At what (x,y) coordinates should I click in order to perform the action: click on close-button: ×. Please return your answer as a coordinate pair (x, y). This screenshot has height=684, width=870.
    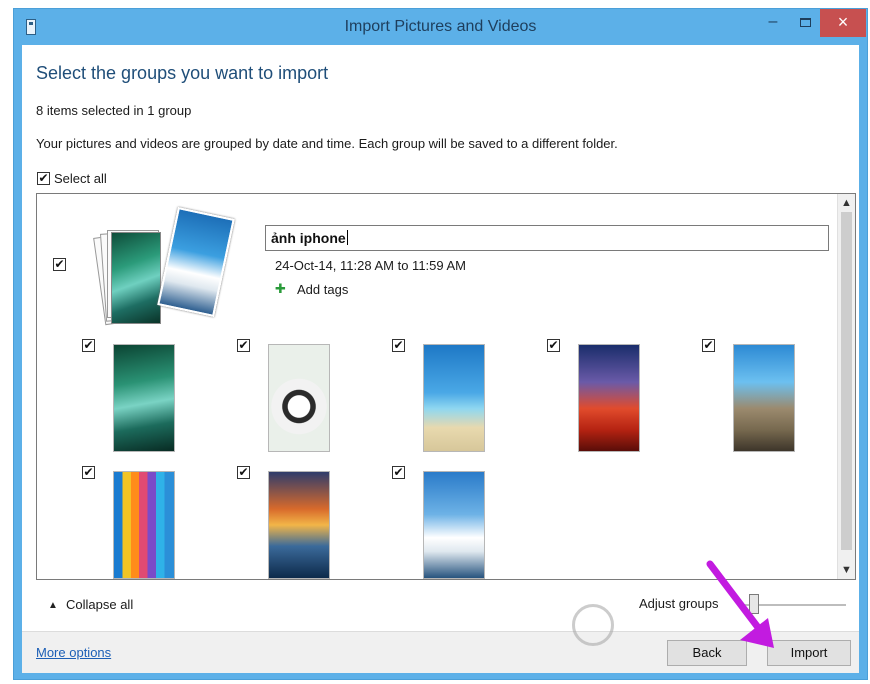
    Looking at the image, I should click on (843, 23).